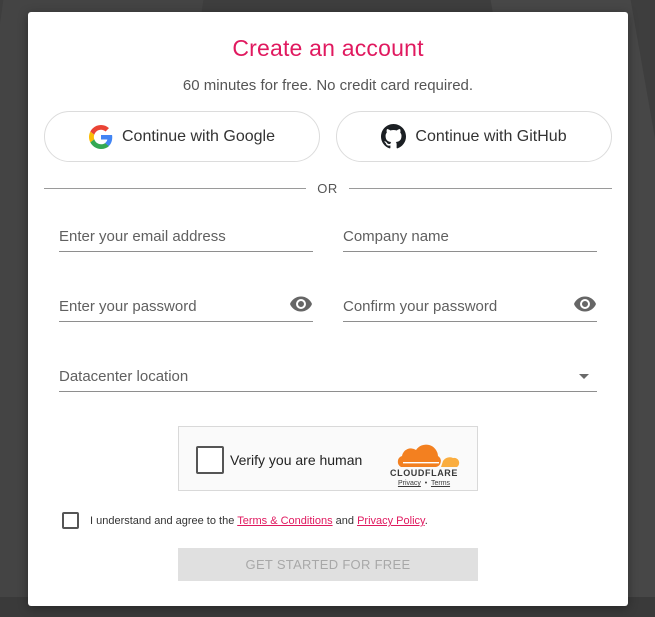  I want to click on cloudflare-logo-icon, so click(428, 455).